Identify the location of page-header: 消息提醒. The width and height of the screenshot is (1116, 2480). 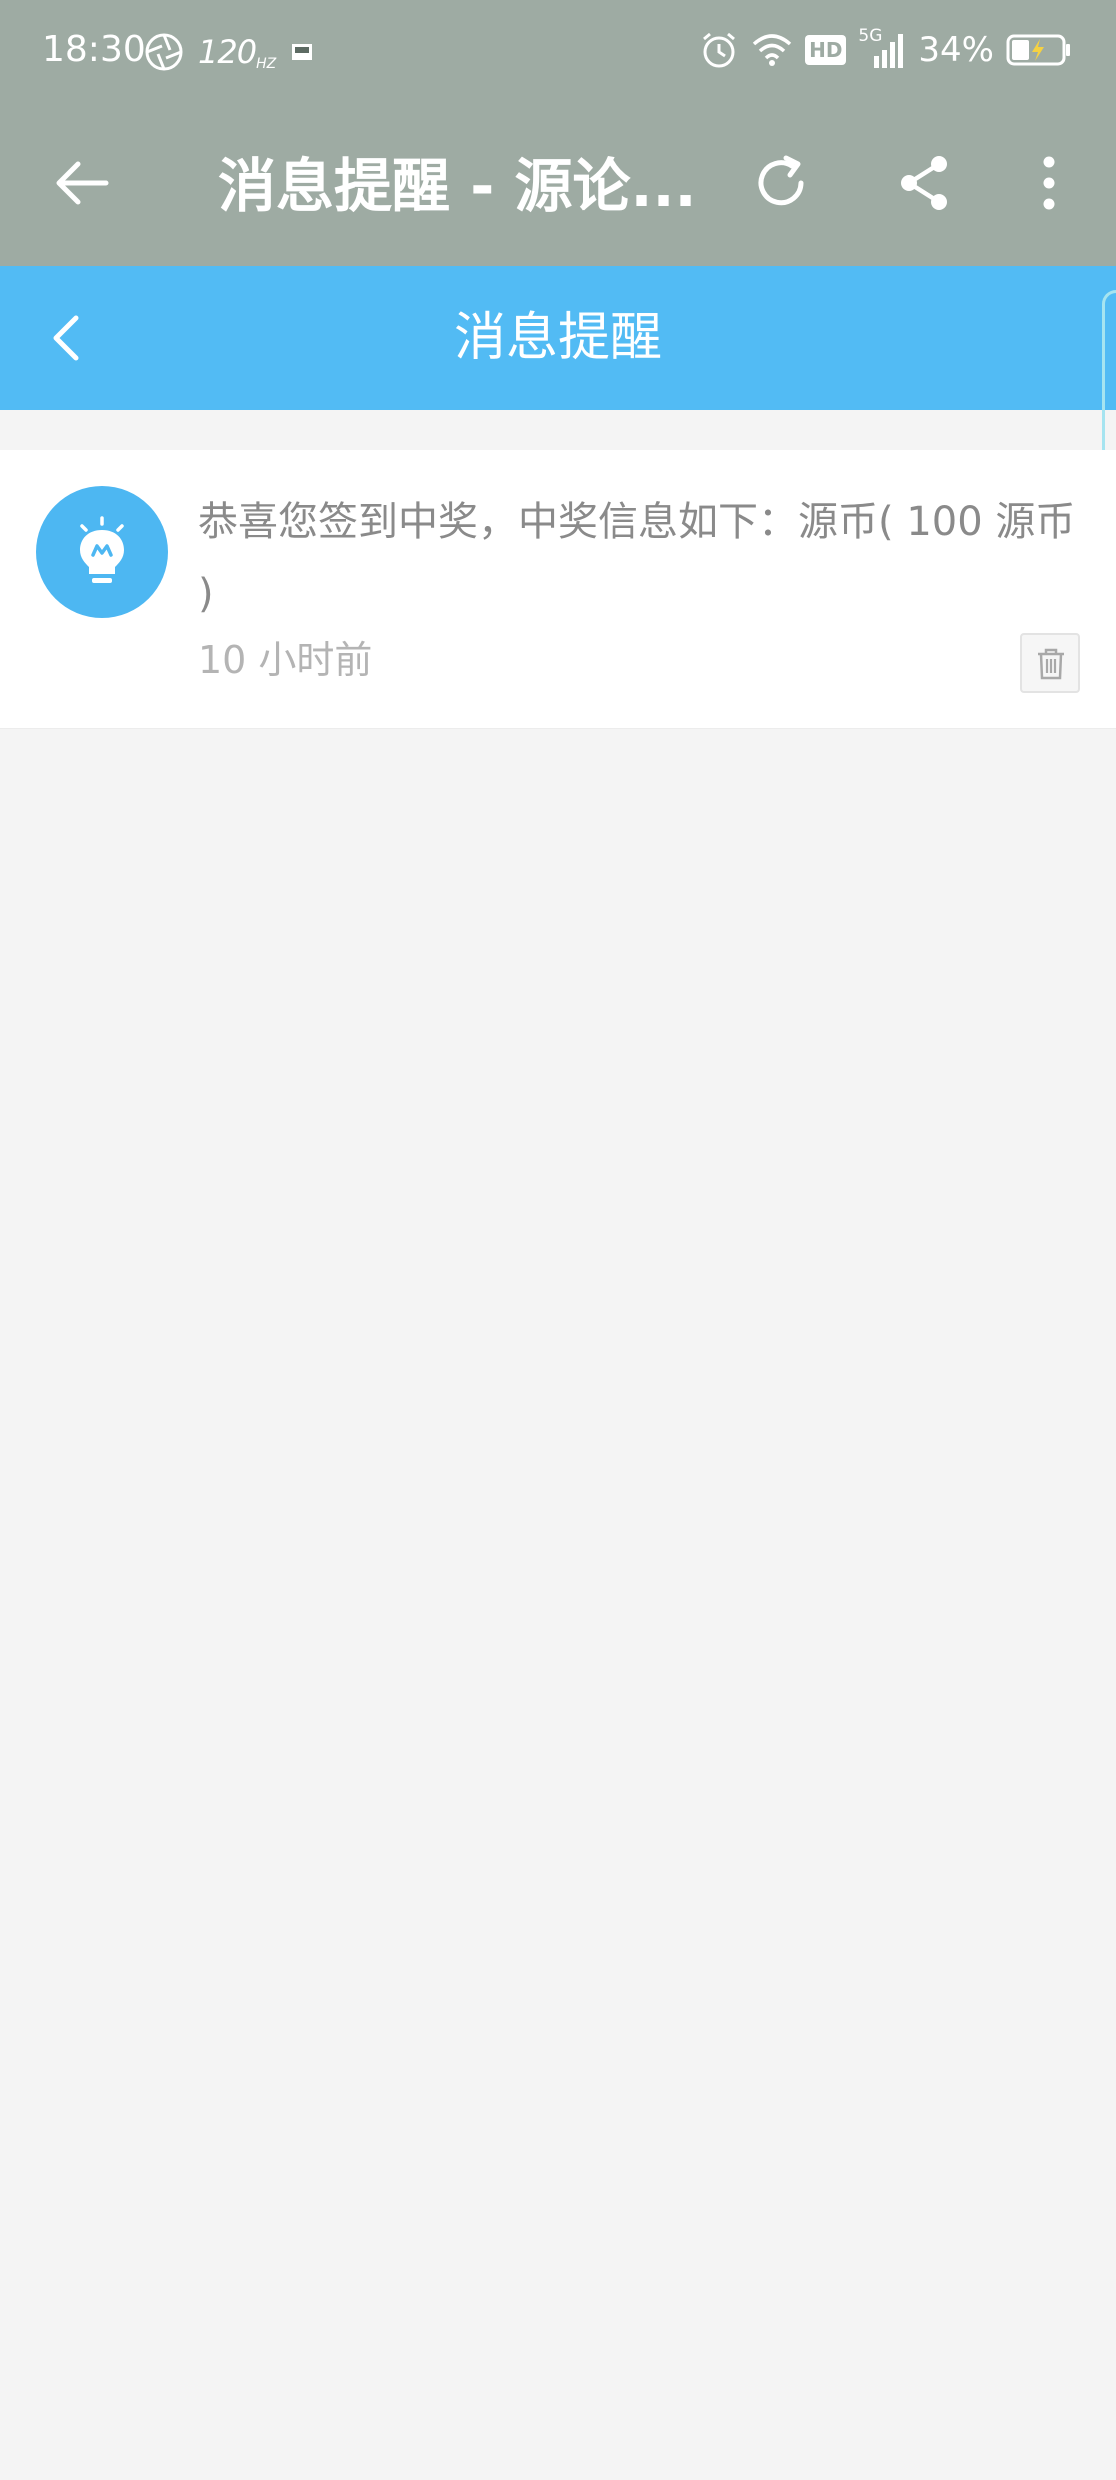
(558, 338).